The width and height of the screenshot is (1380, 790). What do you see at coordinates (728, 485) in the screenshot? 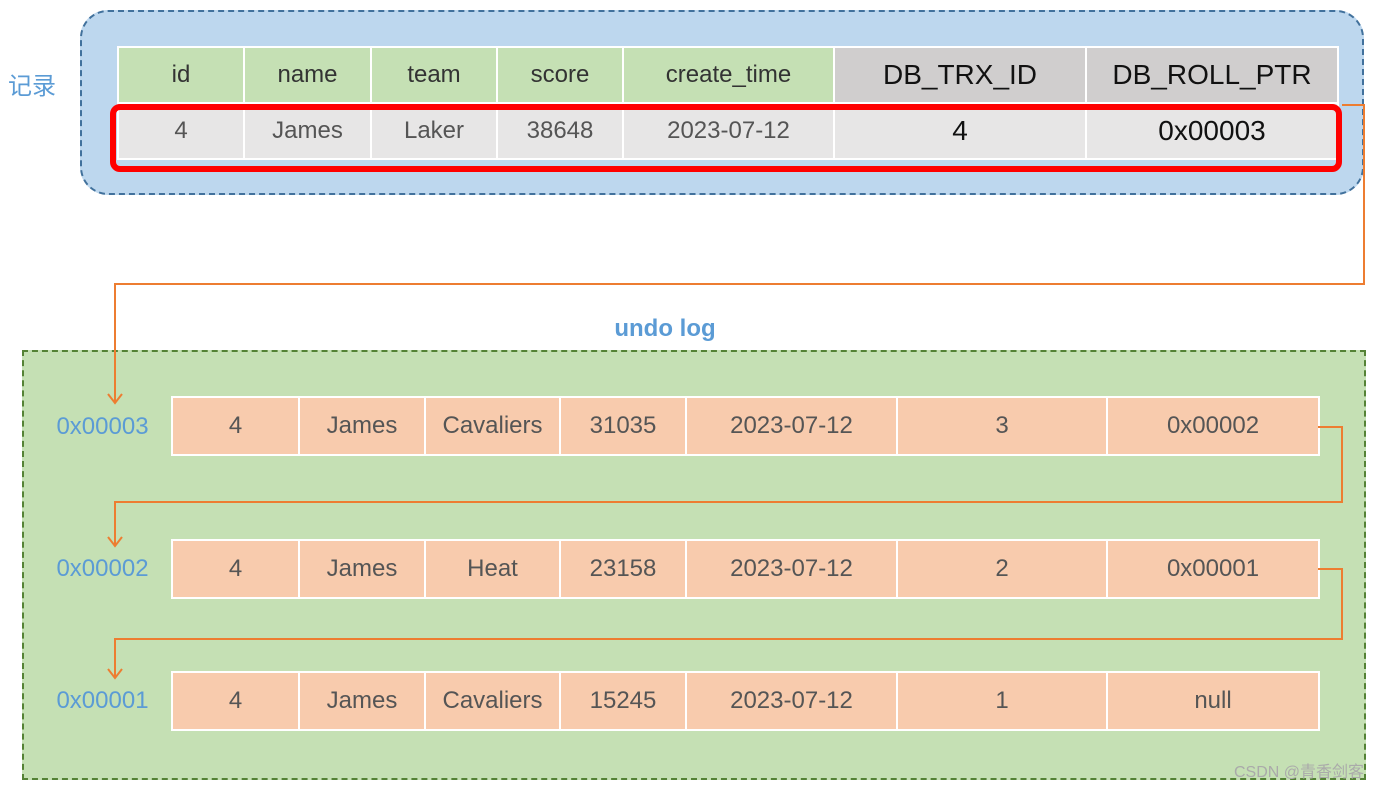
I see `roll-ptr-arrow-0x00003-to-0x00002` at bounding box center [728, 485].